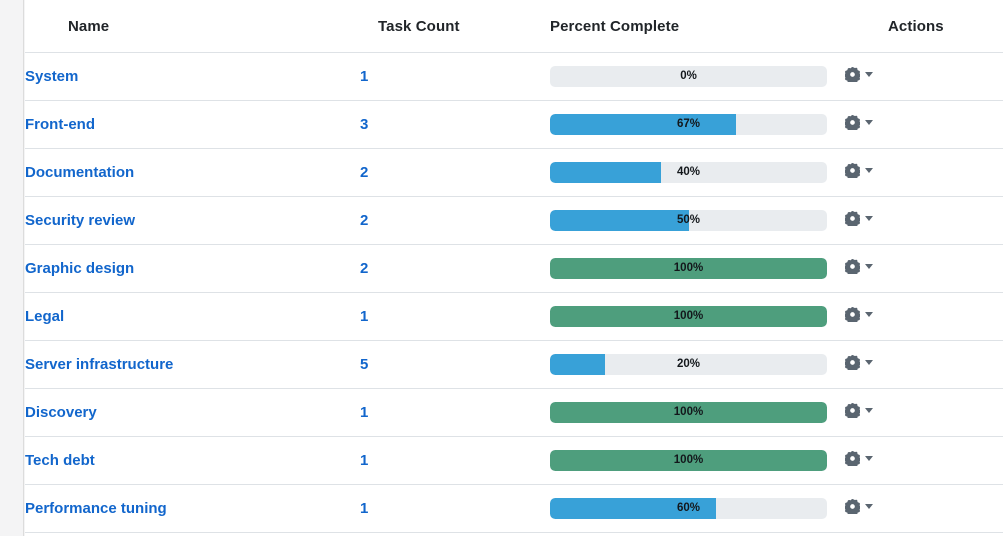 The image size is (1003, 536). I want to click on project-name-link: Security review, so click(80, 220).